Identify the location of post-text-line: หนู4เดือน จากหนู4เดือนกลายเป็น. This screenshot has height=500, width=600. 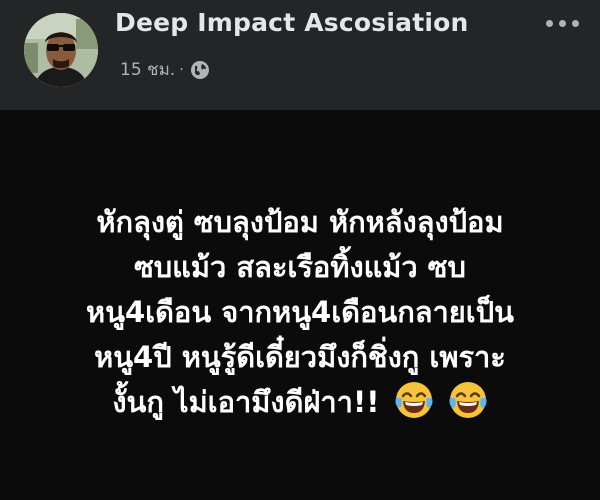
(300, 312).